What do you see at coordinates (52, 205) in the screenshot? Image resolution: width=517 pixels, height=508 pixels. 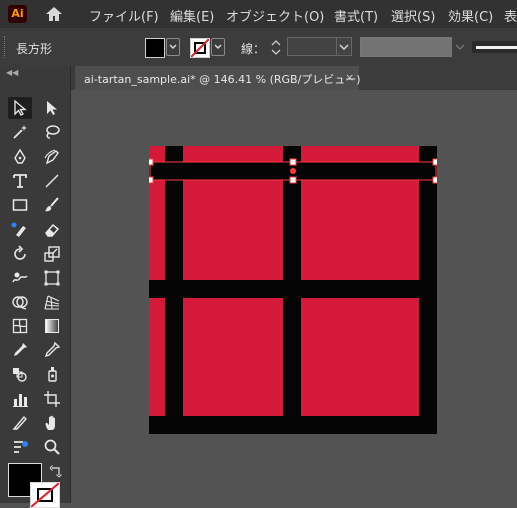 I see `paintbrush-tool-icon` at bounding box center [52, 205].